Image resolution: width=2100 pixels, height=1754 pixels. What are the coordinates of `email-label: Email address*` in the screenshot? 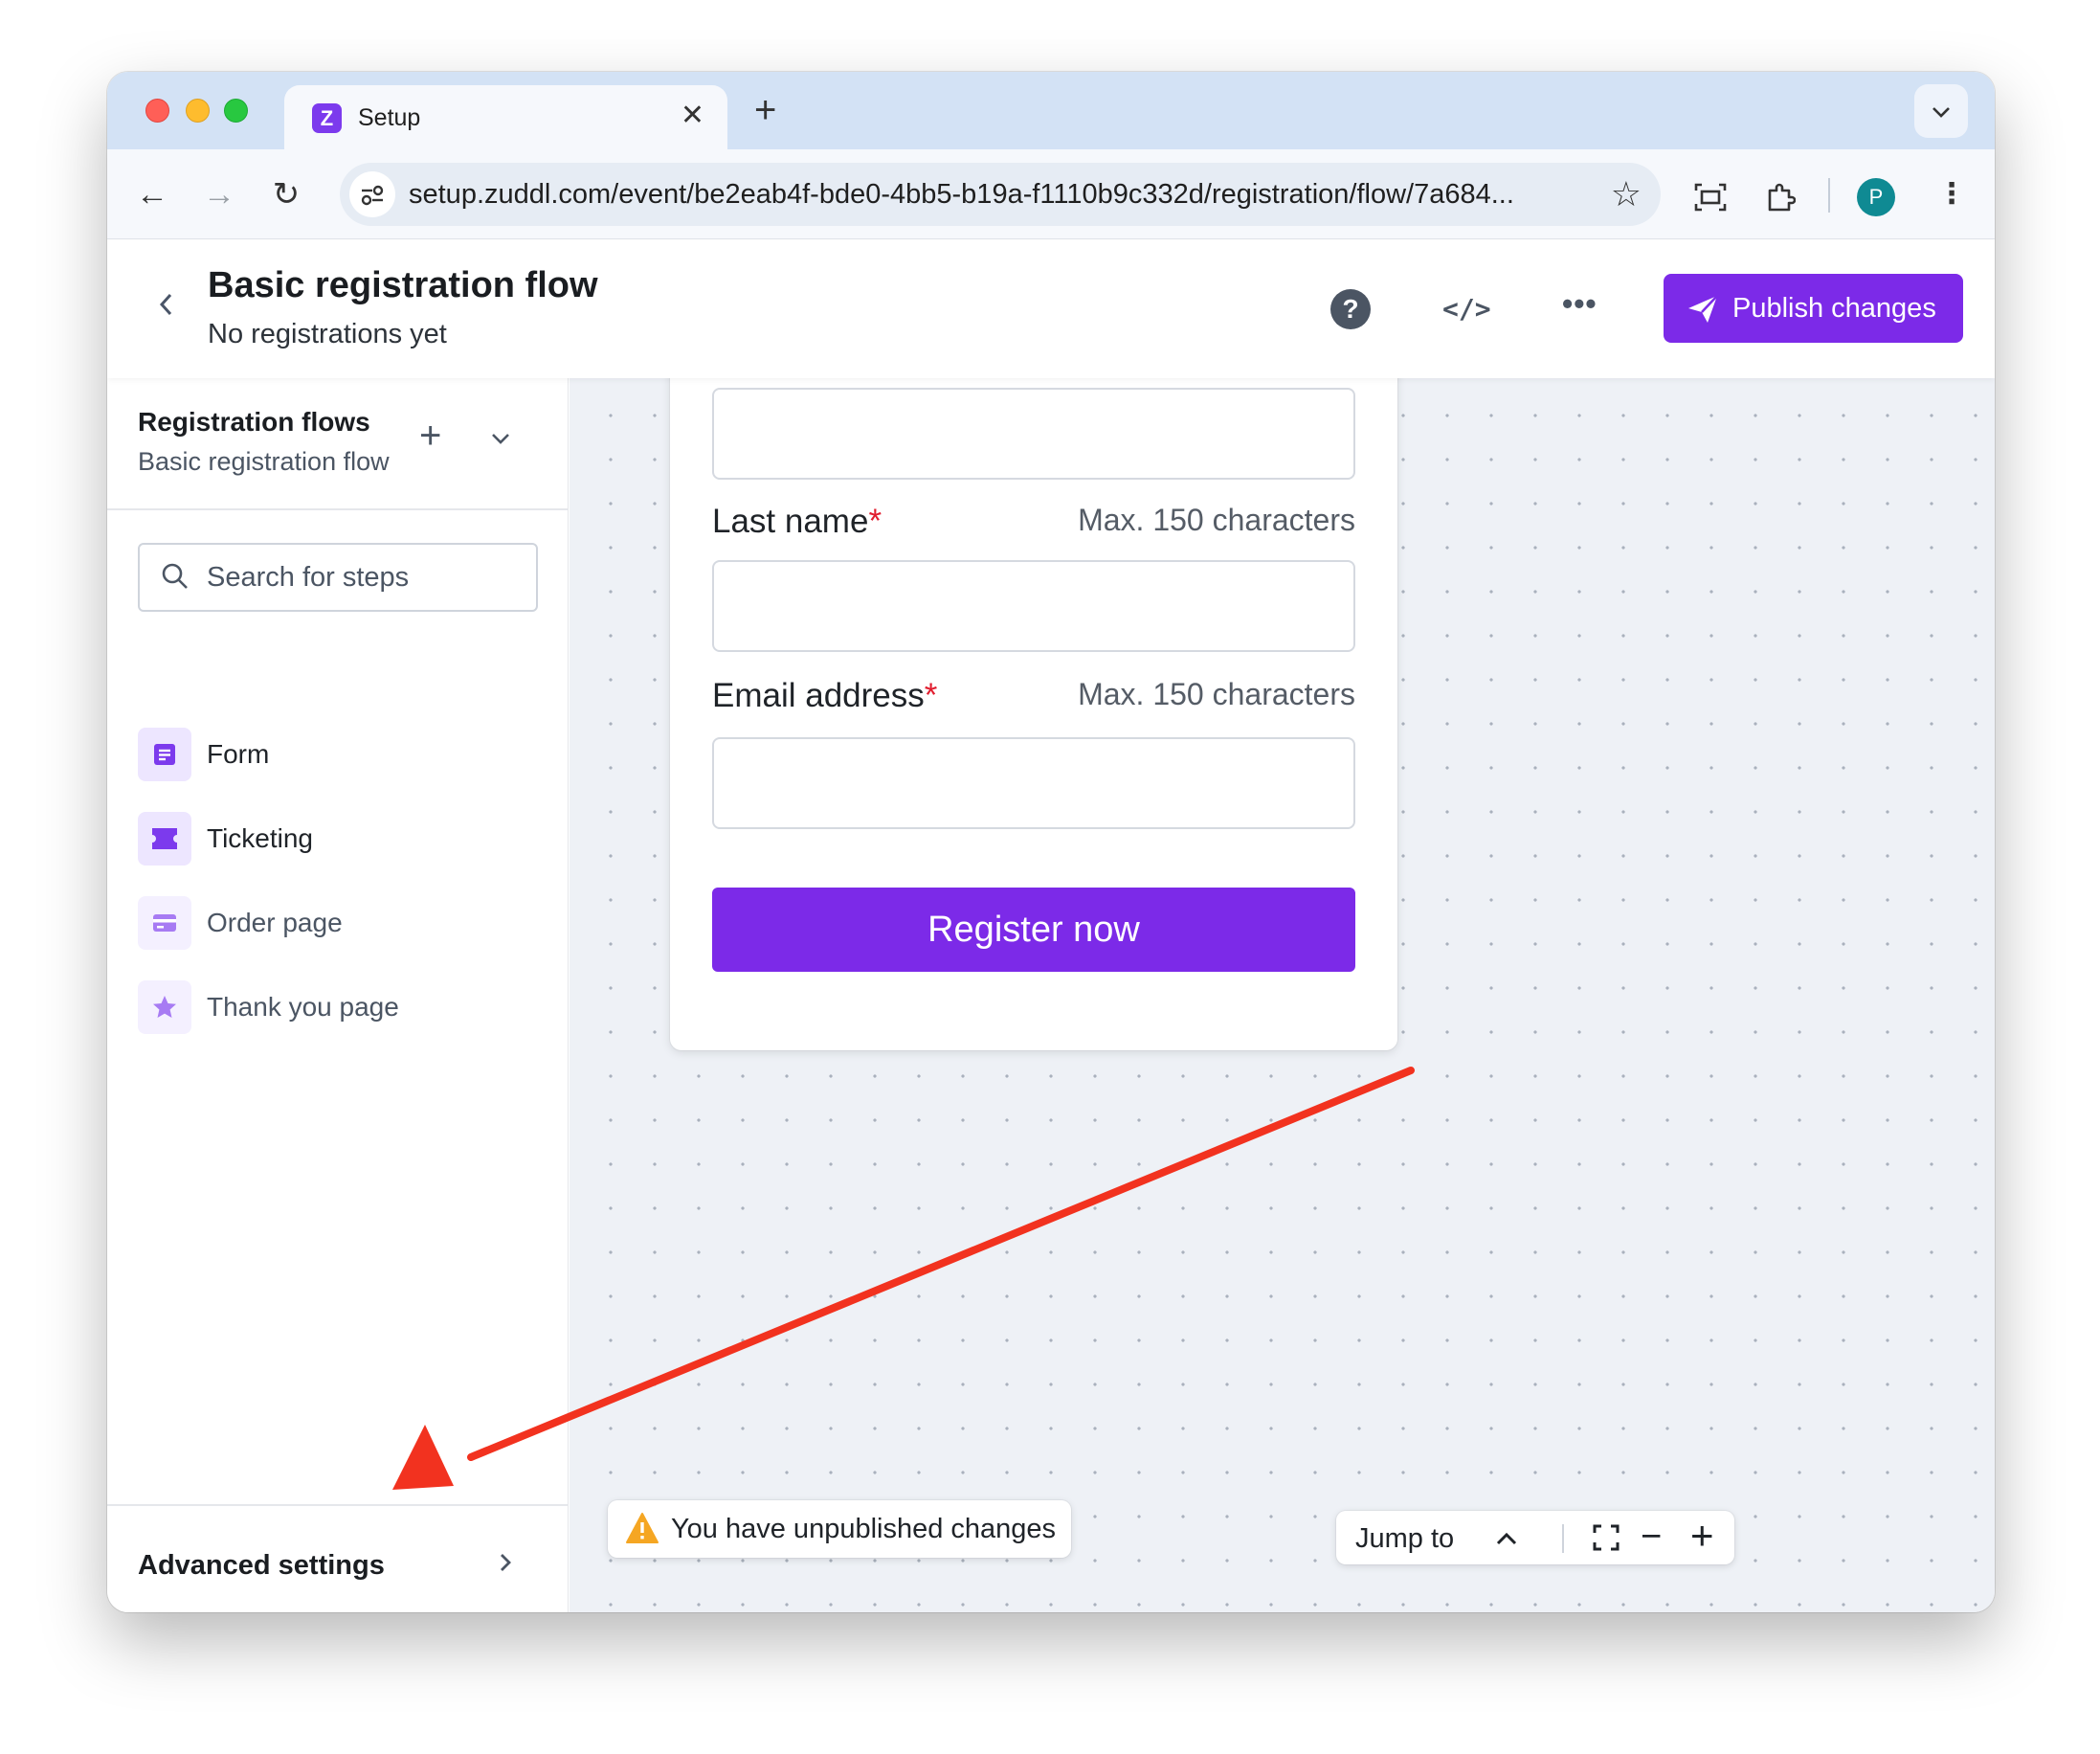 It's located at (825, 695).